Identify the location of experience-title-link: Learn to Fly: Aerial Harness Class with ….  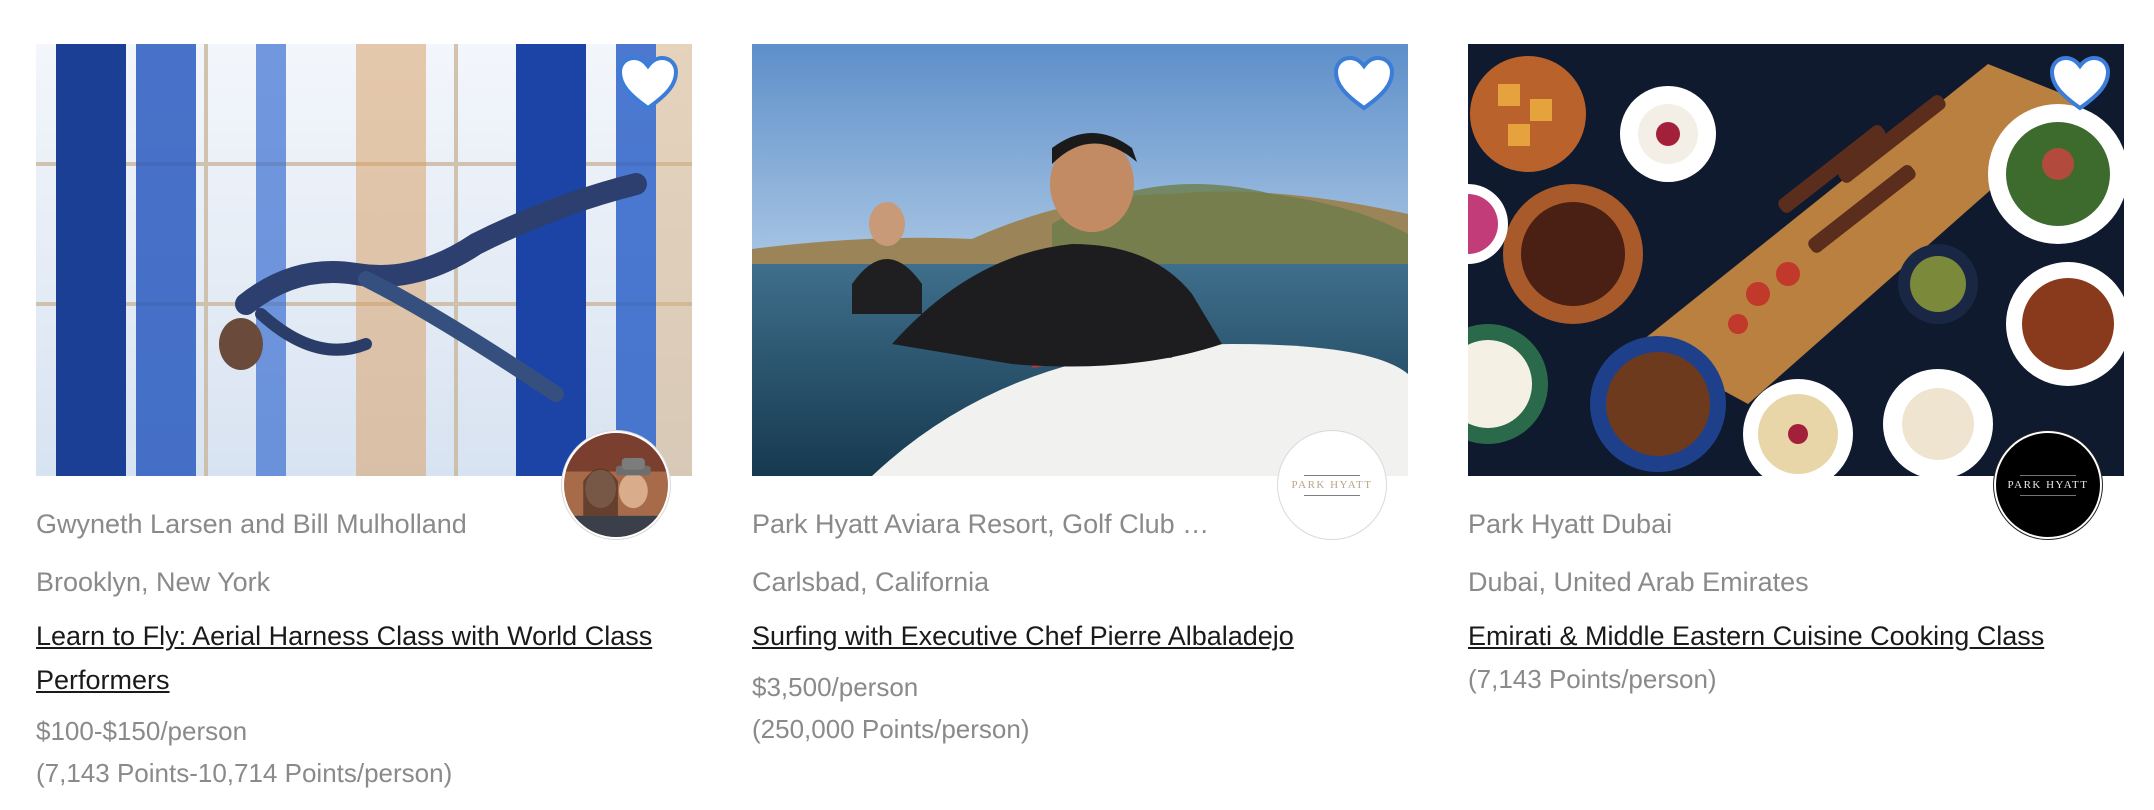
(364, 658).